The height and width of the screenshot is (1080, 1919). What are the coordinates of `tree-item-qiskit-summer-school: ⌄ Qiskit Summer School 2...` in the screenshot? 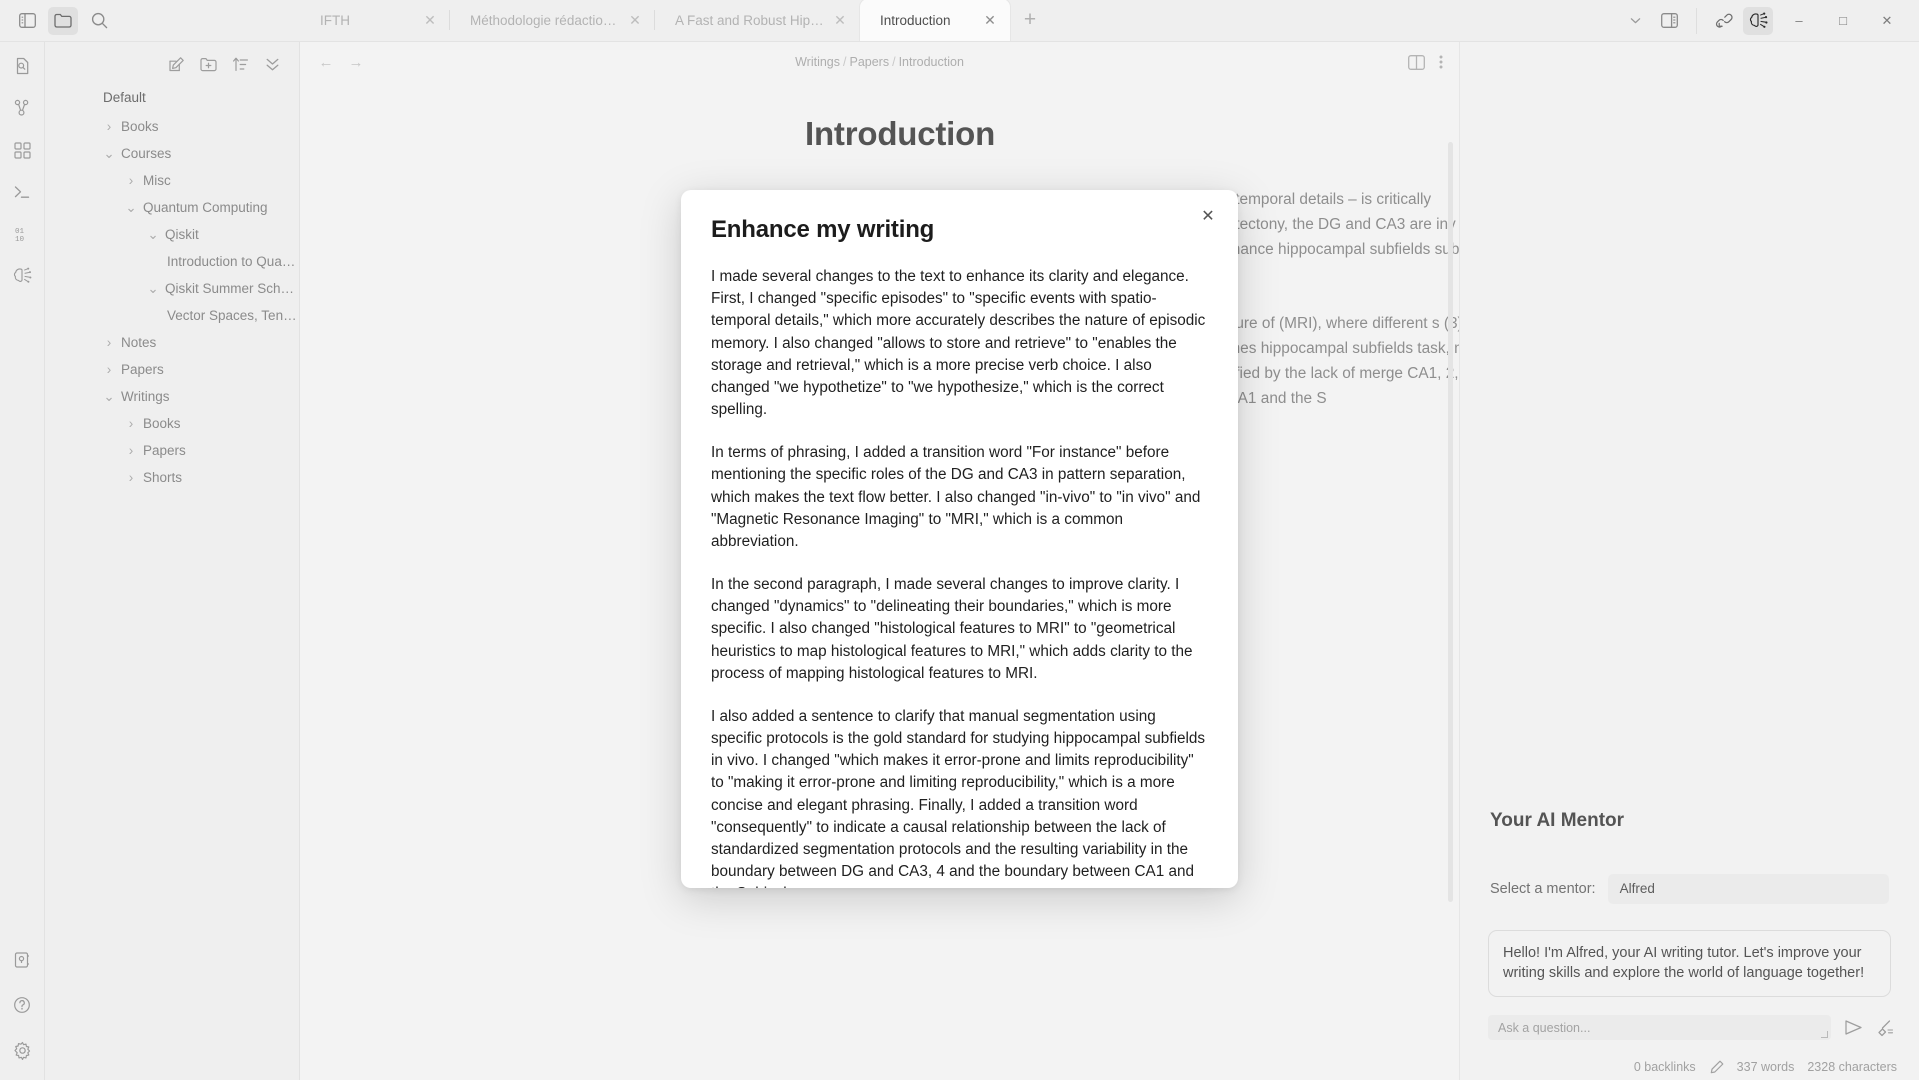 It's located at (172, 288).